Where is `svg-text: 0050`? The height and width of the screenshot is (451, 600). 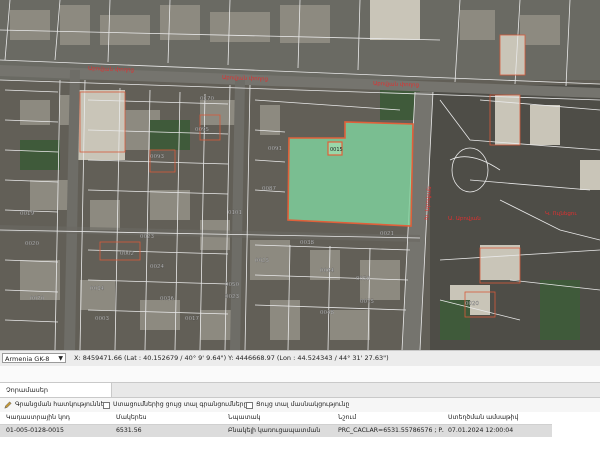
svg-text: 0050 is located at coordinates (232, 285).